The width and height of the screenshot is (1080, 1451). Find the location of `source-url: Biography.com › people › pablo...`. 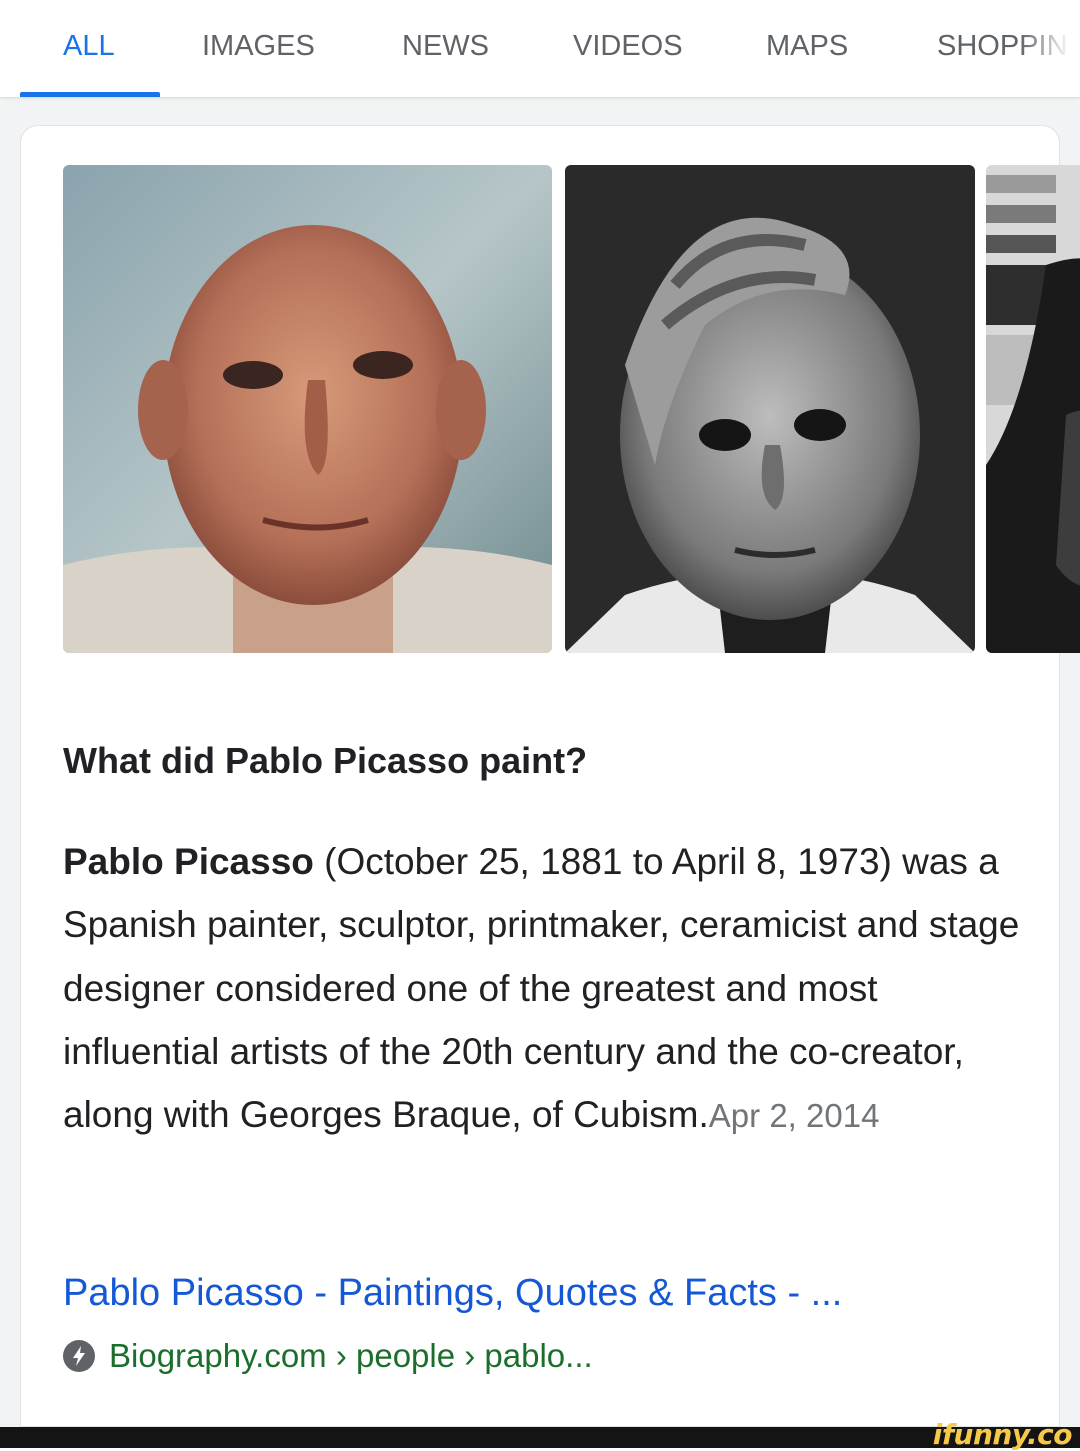

source-url: Biography.com › people › pablo... is located at coordinates (328, 1356).